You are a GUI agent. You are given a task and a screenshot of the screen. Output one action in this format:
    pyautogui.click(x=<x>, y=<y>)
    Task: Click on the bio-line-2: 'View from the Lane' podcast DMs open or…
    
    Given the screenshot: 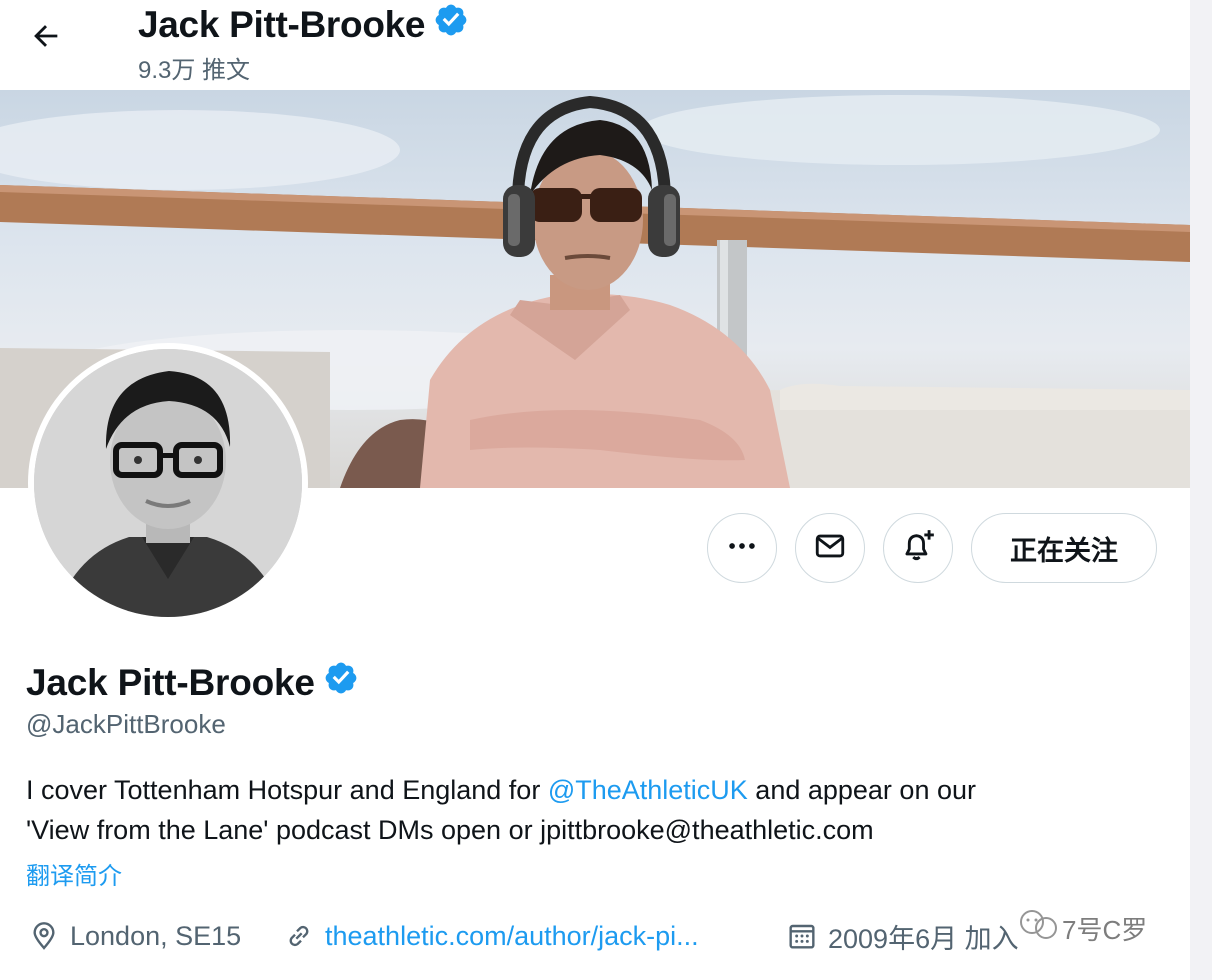 What is the action you would take?
    pyautogui.click(x=450, y=830)
    